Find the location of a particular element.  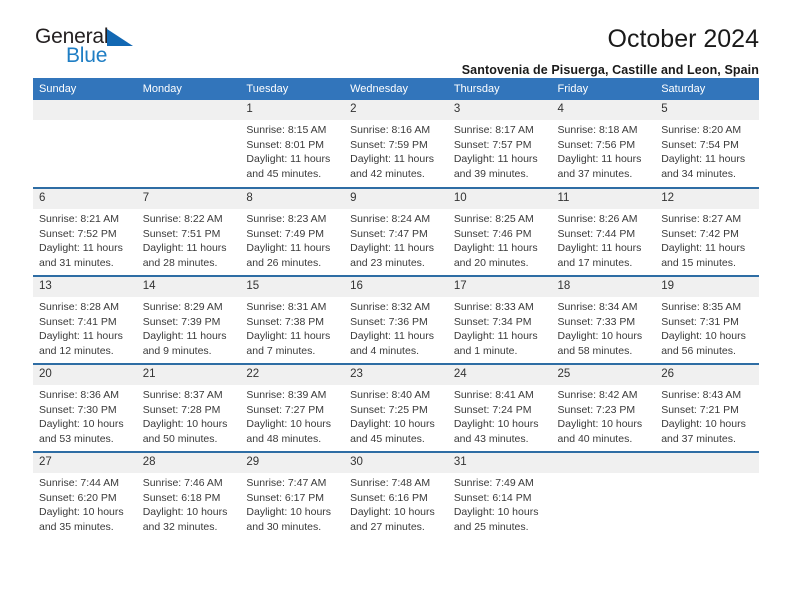

daylight-text: Daylight: 11 hours and 23 minutes. is located at coordinates (392, 256).